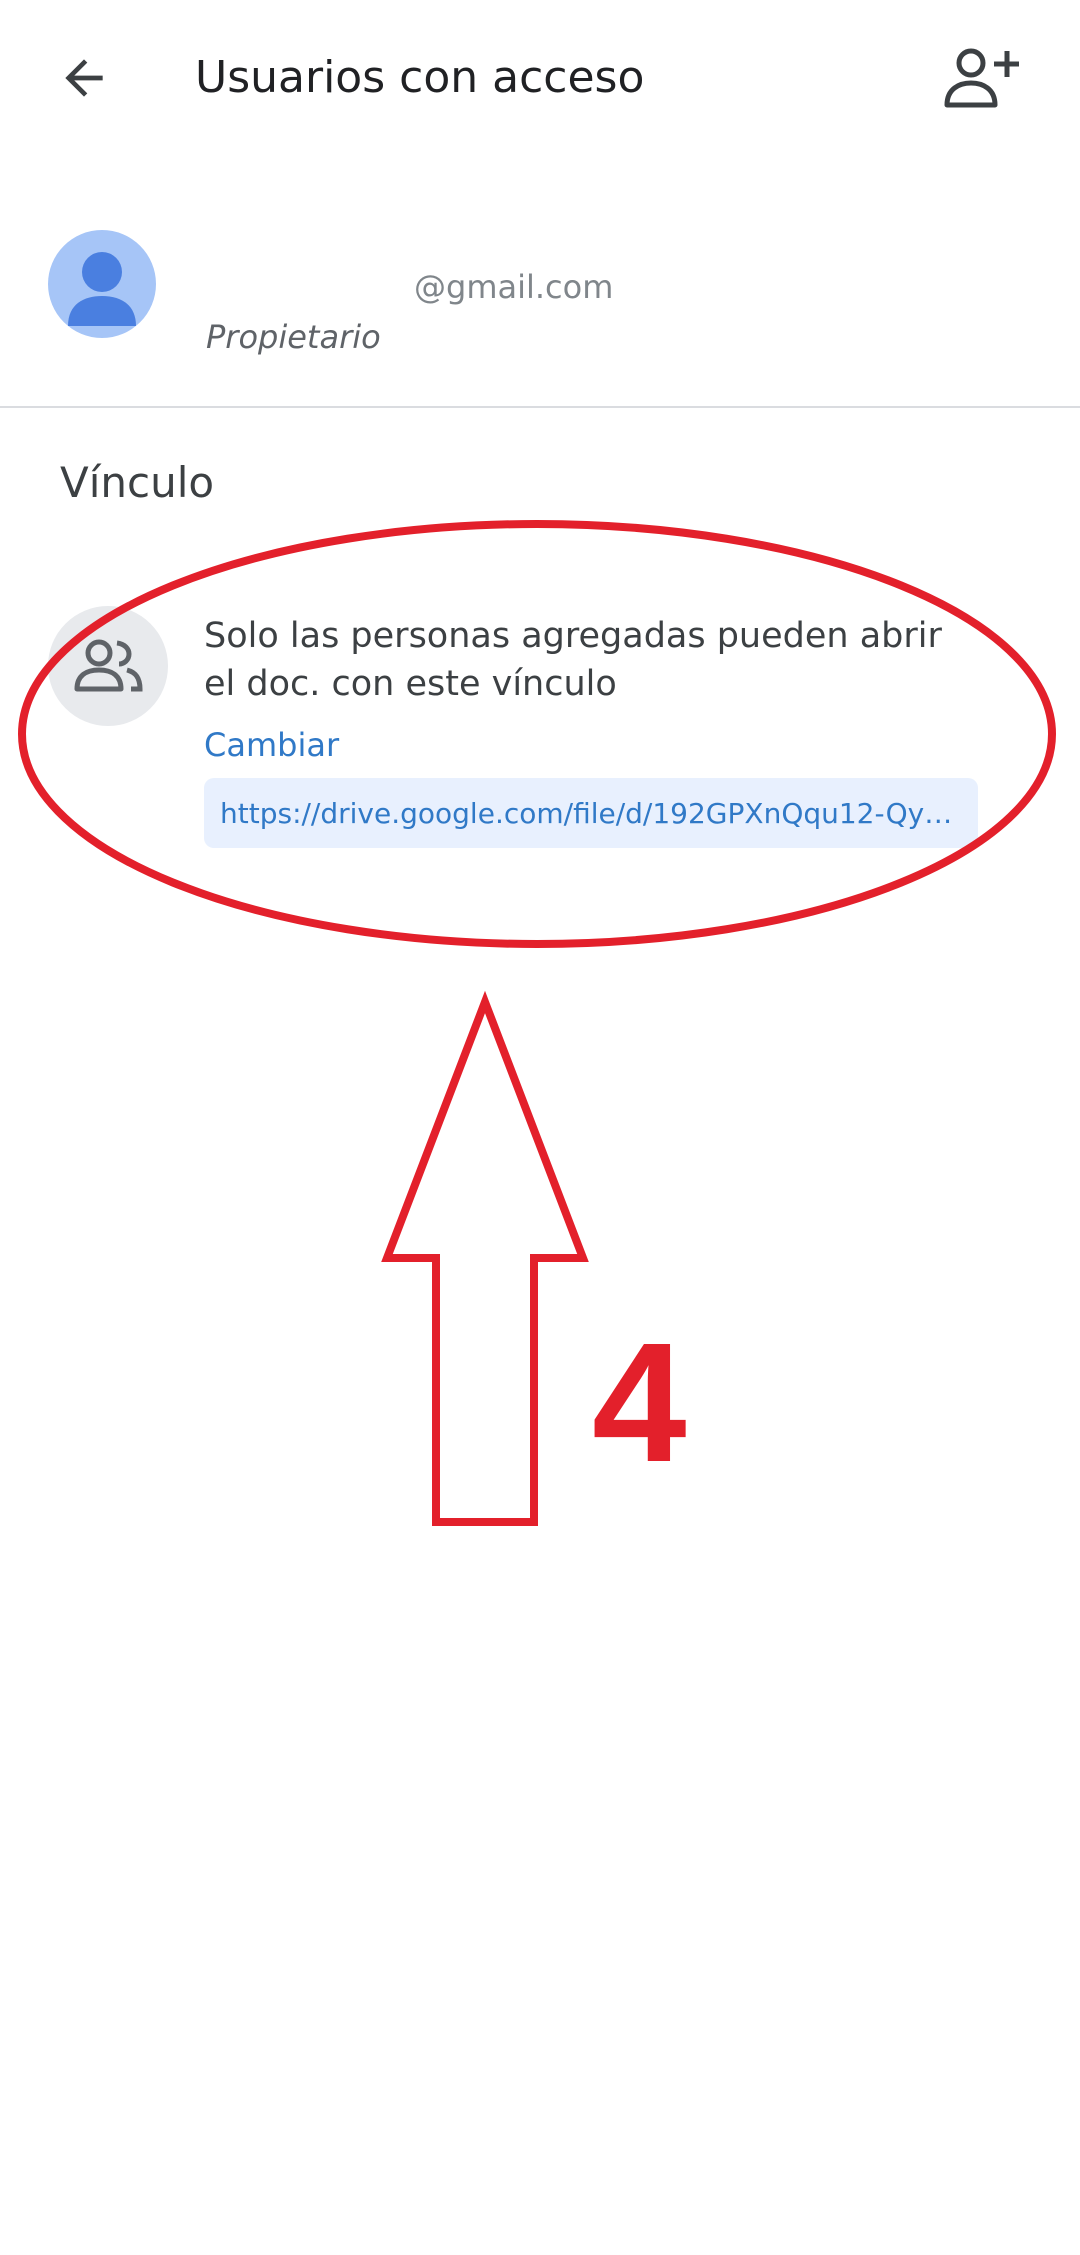 The height and width of the screenshot is (2255, 1080). I want to click on link-section-title: Vínculo, so click(137, 482).